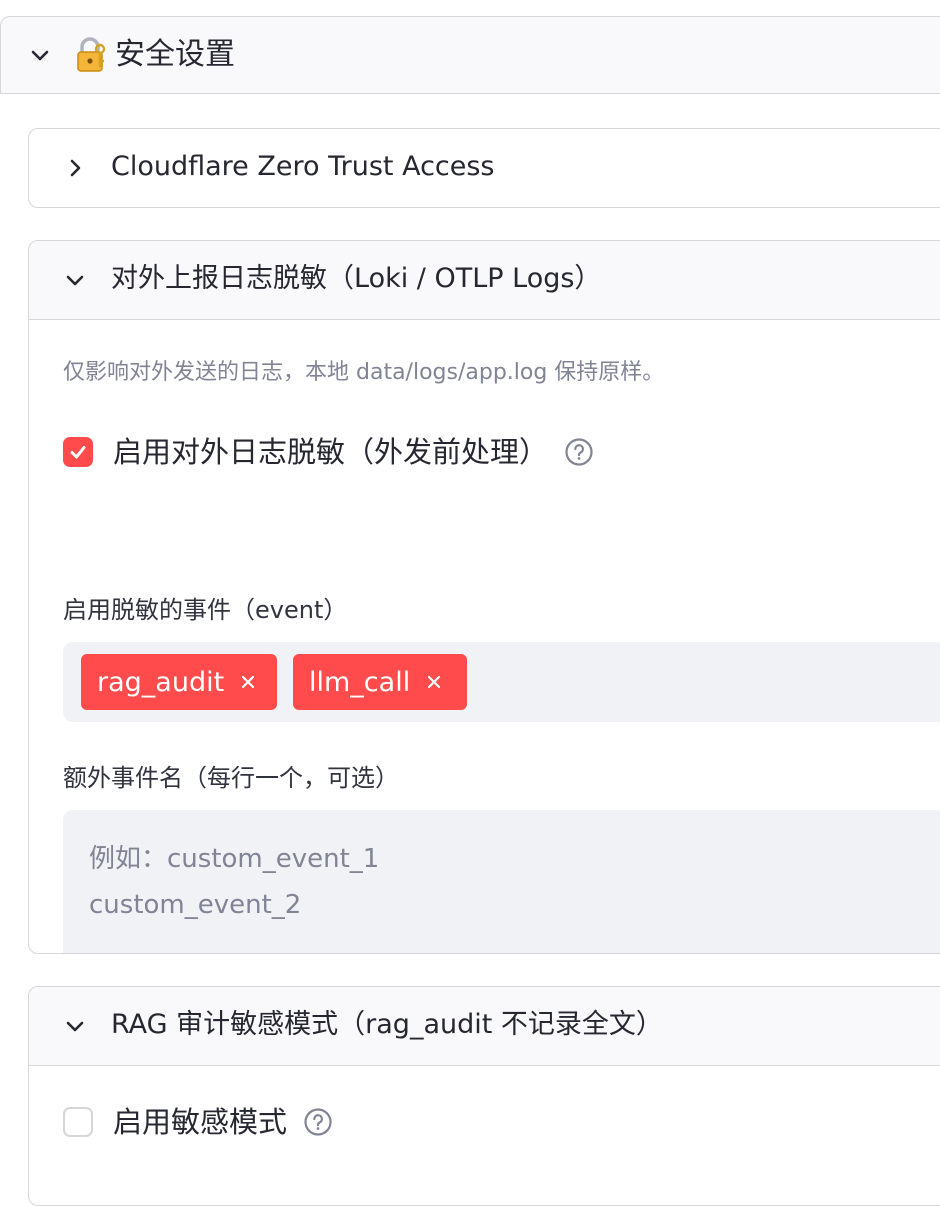 The height and width of the screenshot is (1206, 940). Describe the element at coordinates (161, 682) in the screenshot. I see `tag-label: rag_audit` at that location.